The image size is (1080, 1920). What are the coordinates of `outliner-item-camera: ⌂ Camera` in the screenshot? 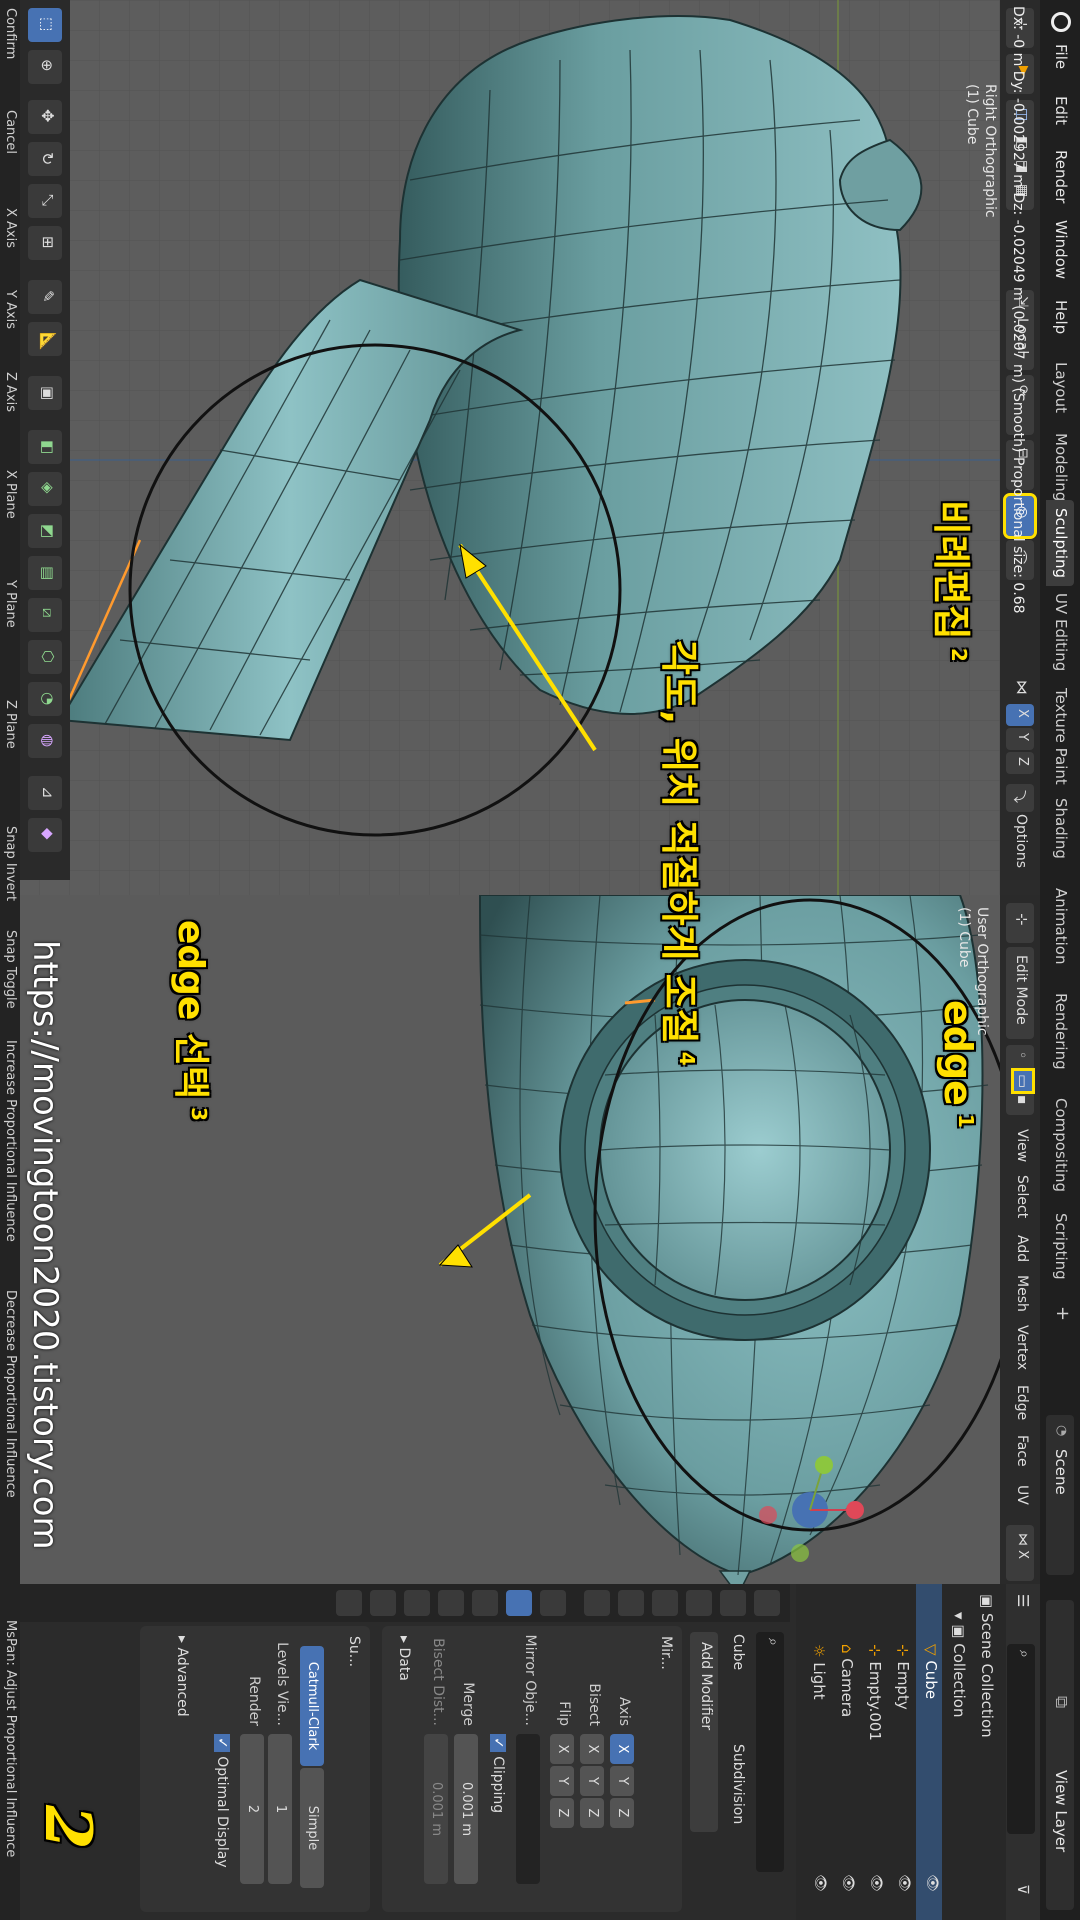 It's located at (847, 1680).